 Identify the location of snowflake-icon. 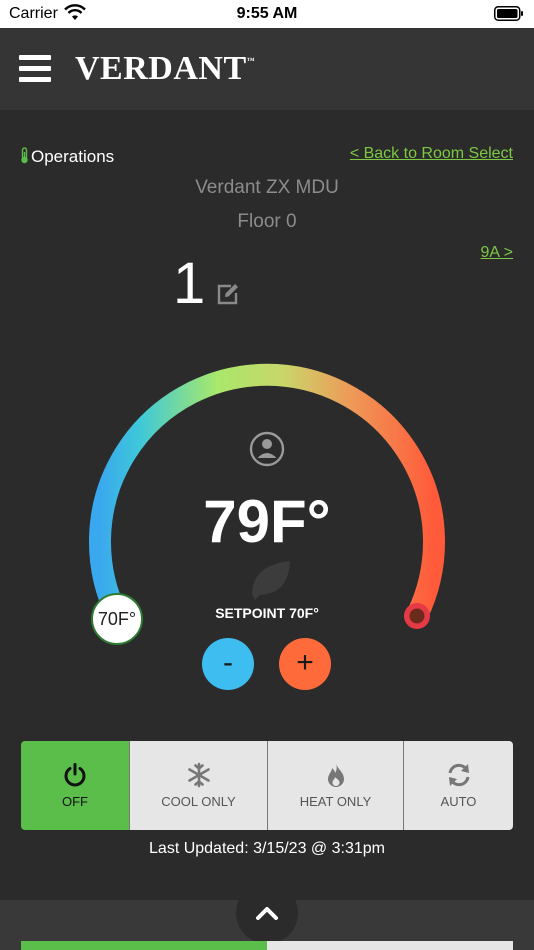
(198, 775).